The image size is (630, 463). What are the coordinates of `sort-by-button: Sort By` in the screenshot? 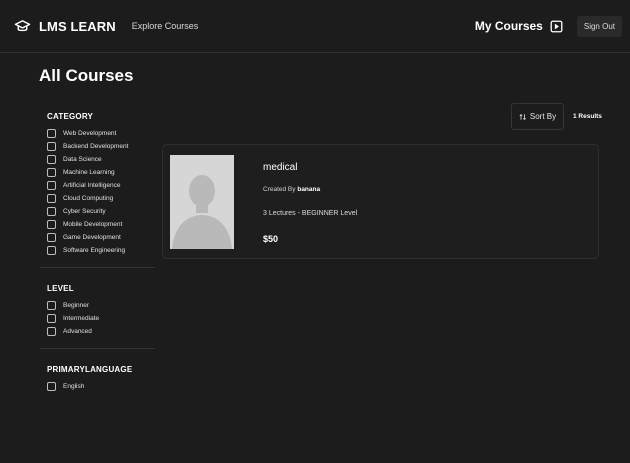 It's located at (537, 116).